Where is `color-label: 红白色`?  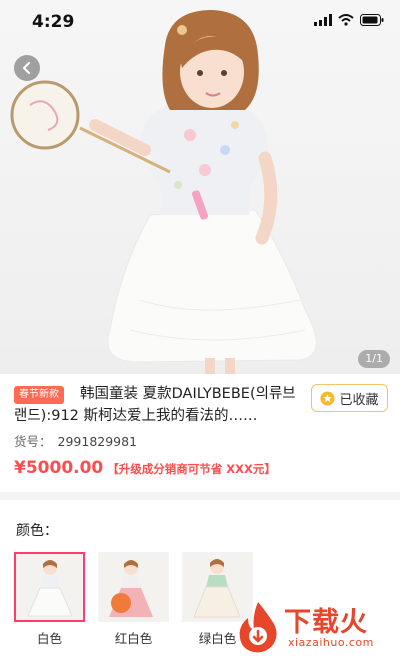 color-label: 红白色 is located at coordinates (133, 638).